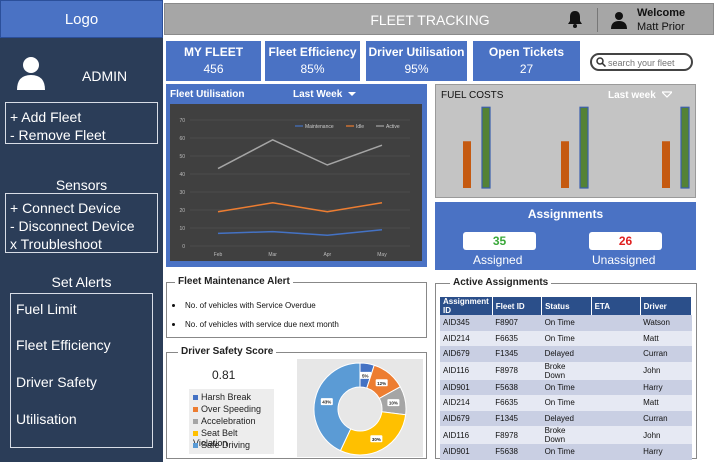  What do you see at coordinates (517, 435) in the screenshot?
I see `table-cell: F8978` at bounding box center [517, 435].